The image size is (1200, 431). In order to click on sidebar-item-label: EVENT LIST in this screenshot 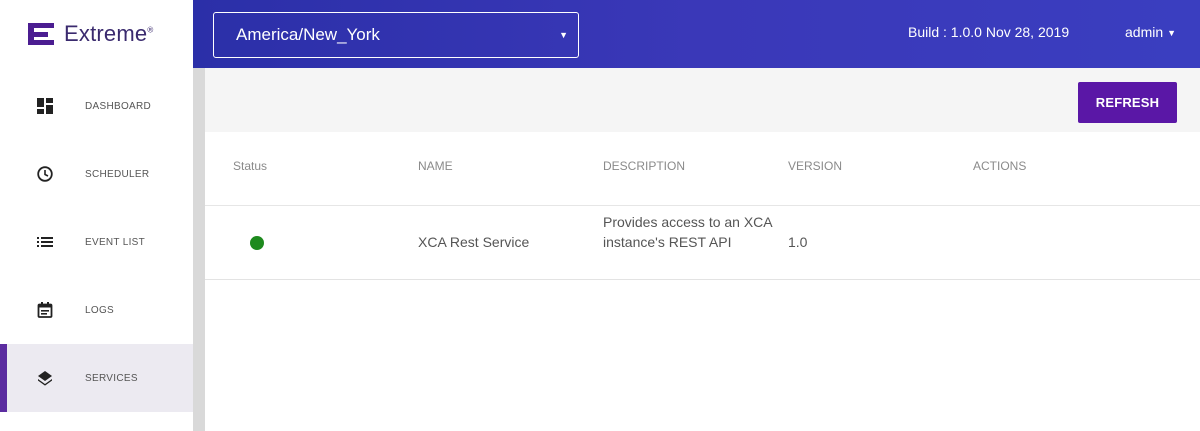, I will do `click(115, 242)`.